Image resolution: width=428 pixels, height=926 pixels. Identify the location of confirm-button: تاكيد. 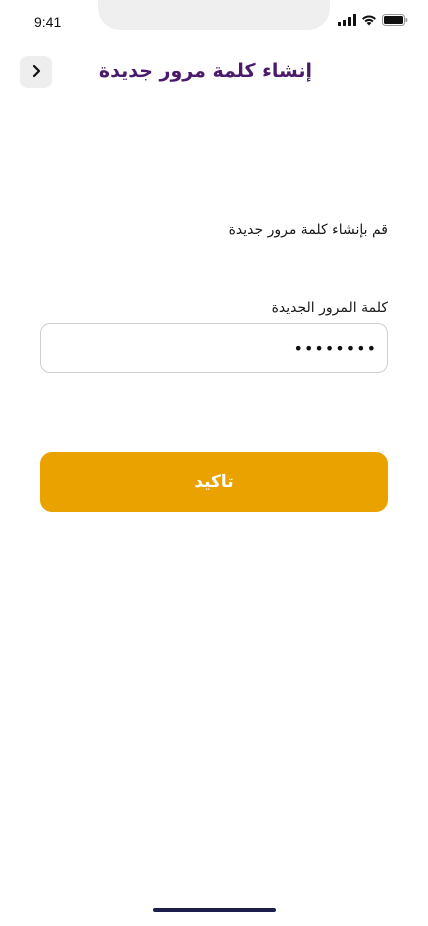
(214, 482).